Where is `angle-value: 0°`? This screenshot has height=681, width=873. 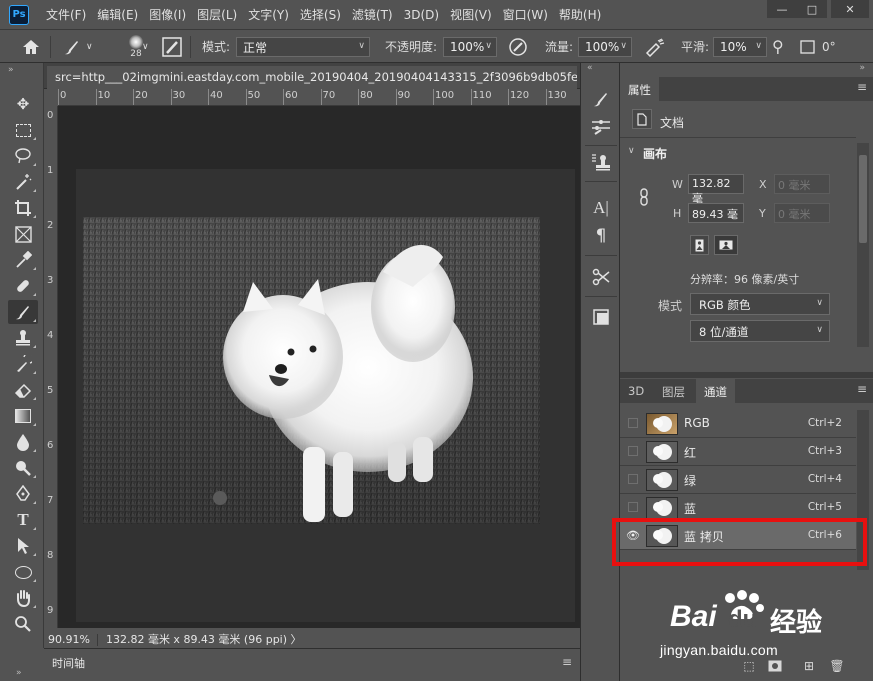 angle-value: 0° is located at coordinates (829, 46).